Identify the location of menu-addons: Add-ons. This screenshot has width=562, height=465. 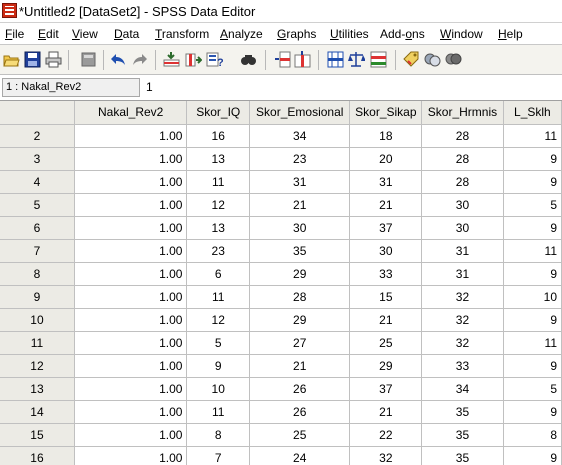
(402, 34).